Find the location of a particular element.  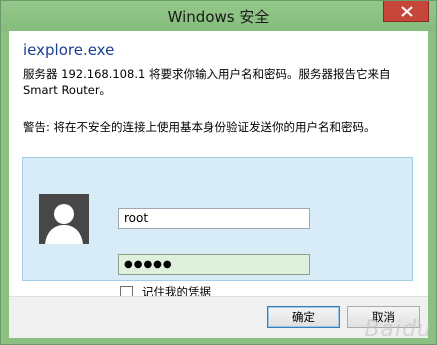

close-icon is located at coordinates (407, 11).